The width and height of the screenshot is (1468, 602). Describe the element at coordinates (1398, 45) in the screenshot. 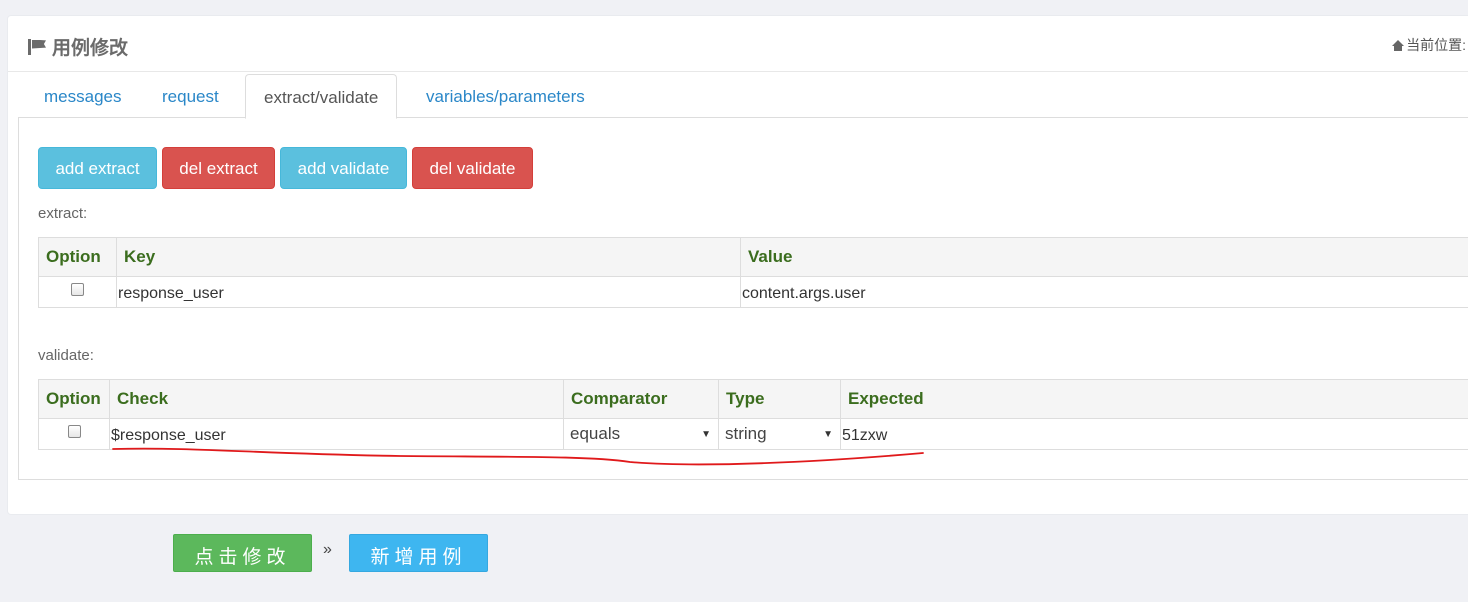

I see `home-icon` at that location.